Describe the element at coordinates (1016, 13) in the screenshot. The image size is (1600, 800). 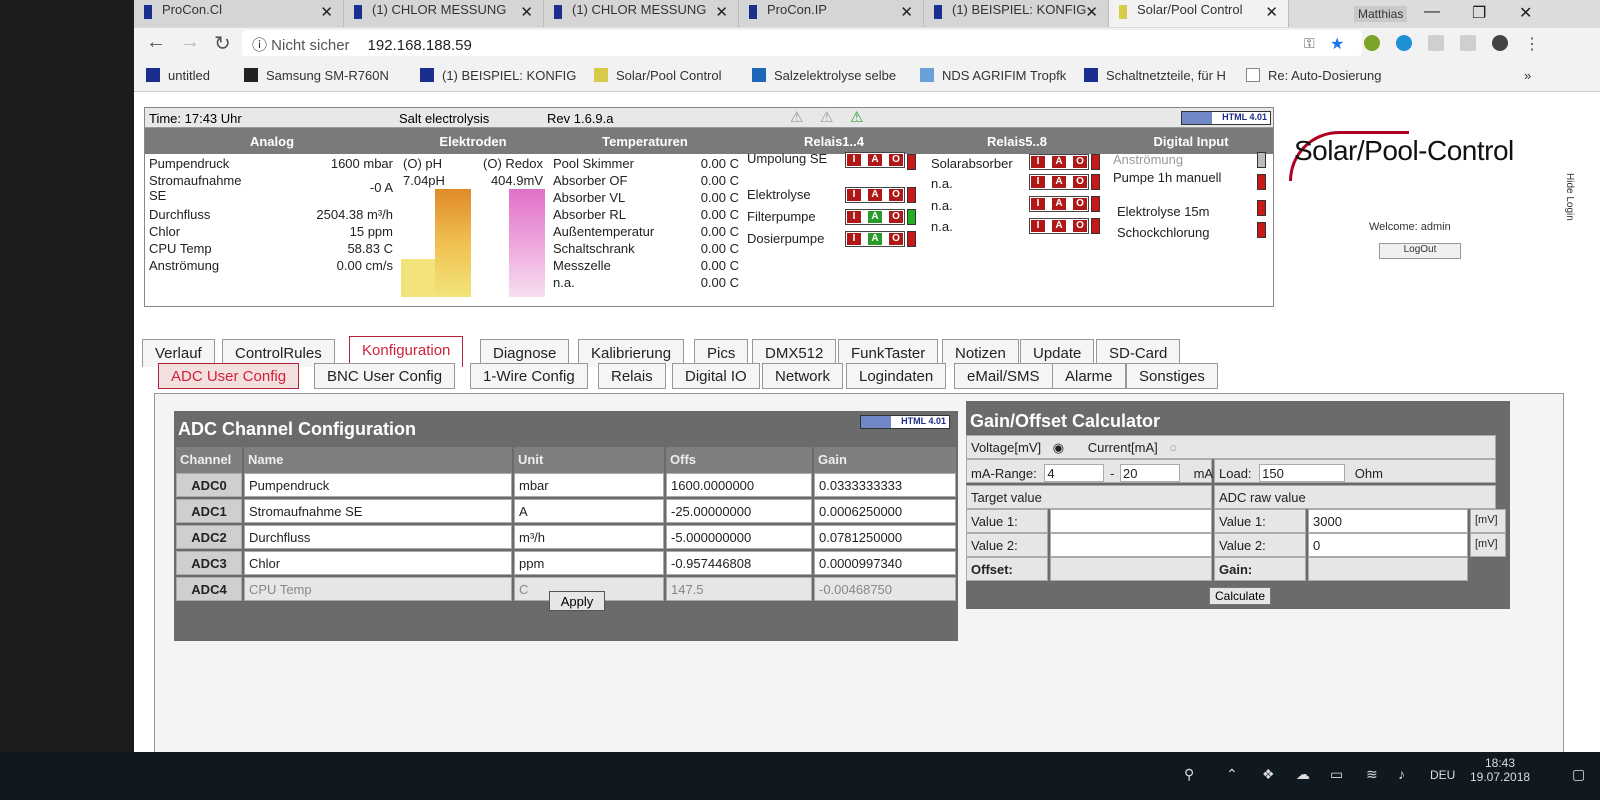
I see `browser-tab: (1) BEISPIEL: KONFIG ✕` at that location.